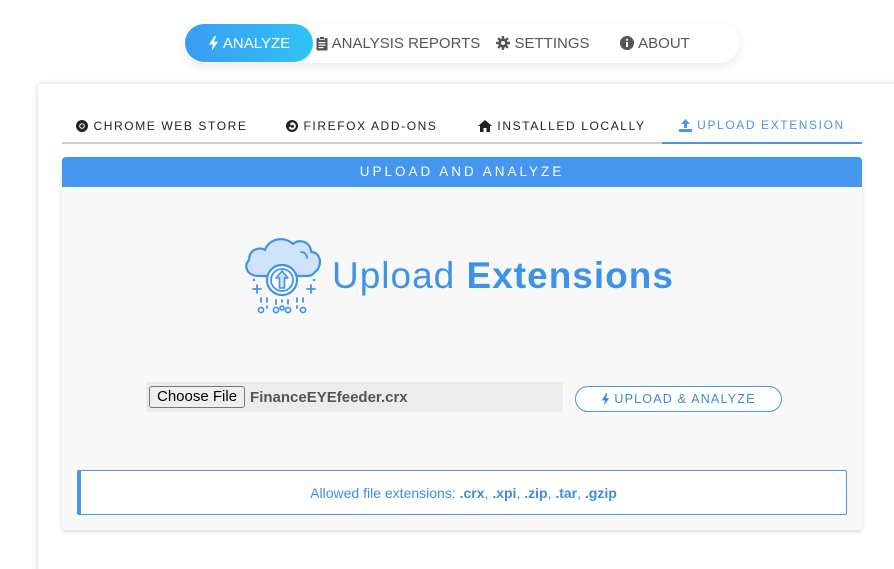  I want to click on ext-gzip: .gzip, so click(600, 492).